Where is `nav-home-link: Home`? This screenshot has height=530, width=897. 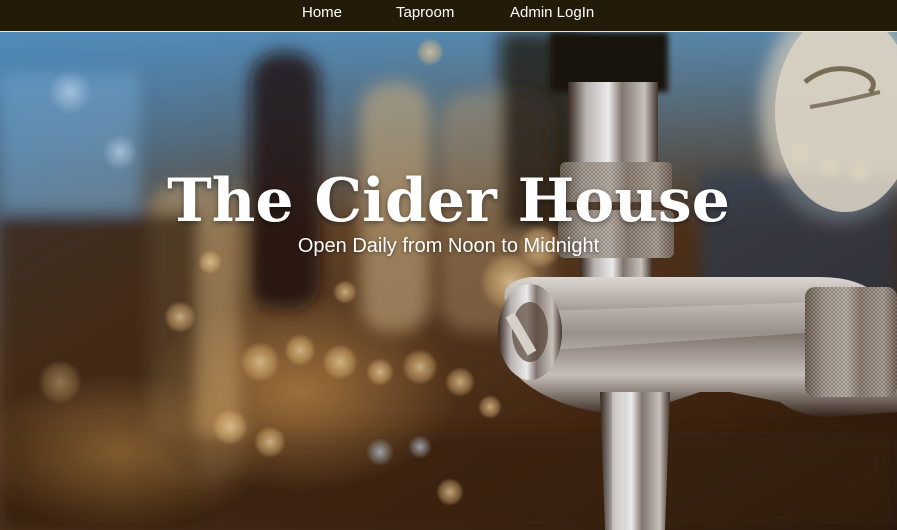 nav-home-link: Home is located at coordinates (322, 13).